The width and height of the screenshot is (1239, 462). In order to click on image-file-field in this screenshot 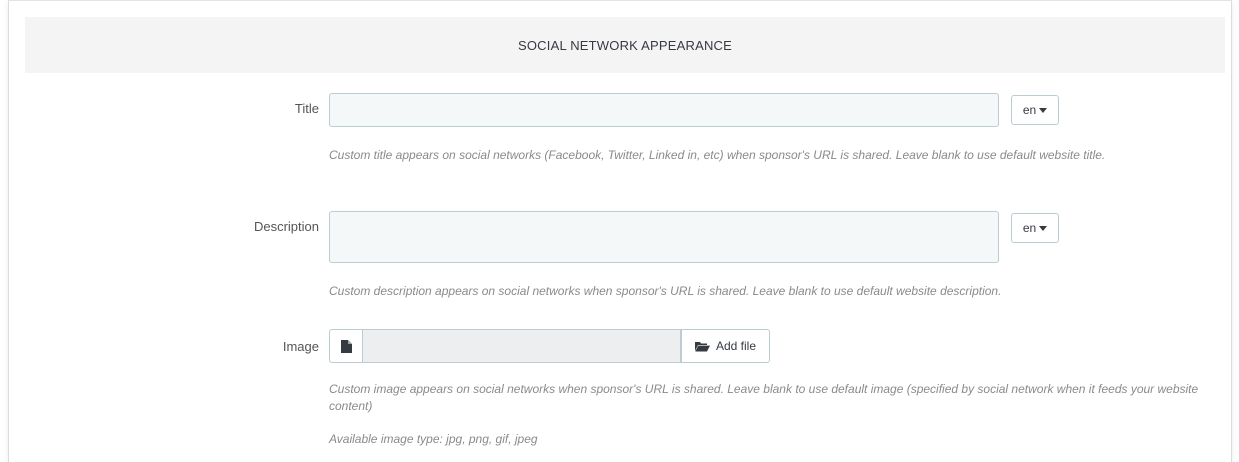, I will do `click(521, 346)`.